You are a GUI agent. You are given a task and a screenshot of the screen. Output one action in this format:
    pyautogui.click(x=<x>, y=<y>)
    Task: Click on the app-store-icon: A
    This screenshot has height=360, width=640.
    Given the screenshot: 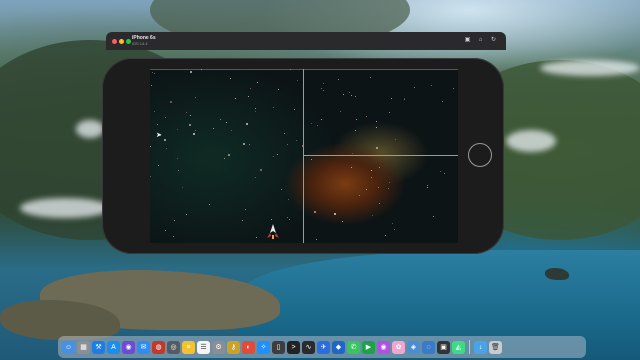 What is the action you would take?
    pyautogui.click(x=113, y=347)
    